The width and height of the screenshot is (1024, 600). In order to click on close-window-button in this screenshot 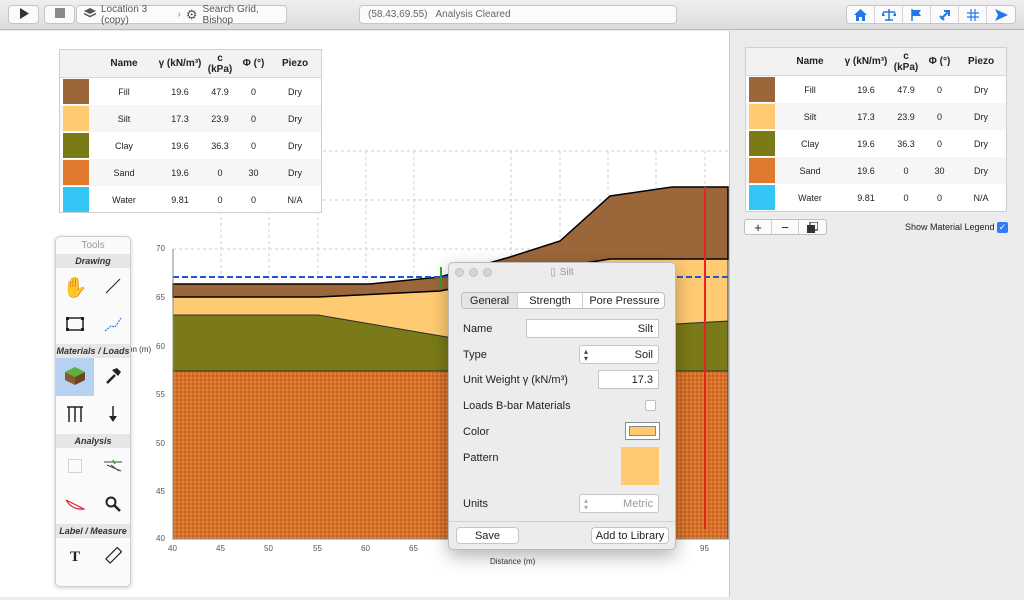, I will do `click(459, 272)`.